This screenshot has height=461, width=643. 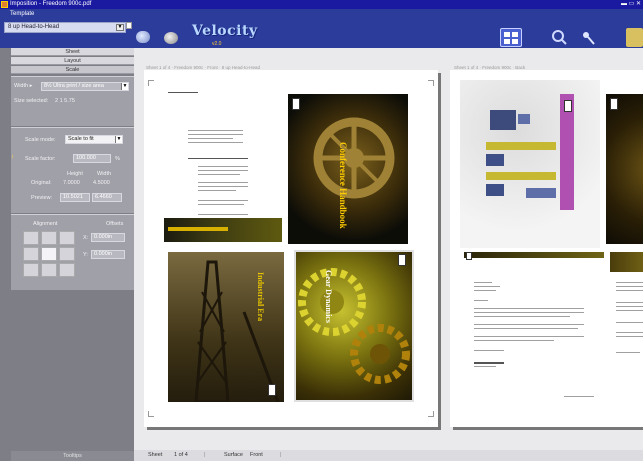 I want to click on scale-factor-unit: %, so click(x=117, y=159).